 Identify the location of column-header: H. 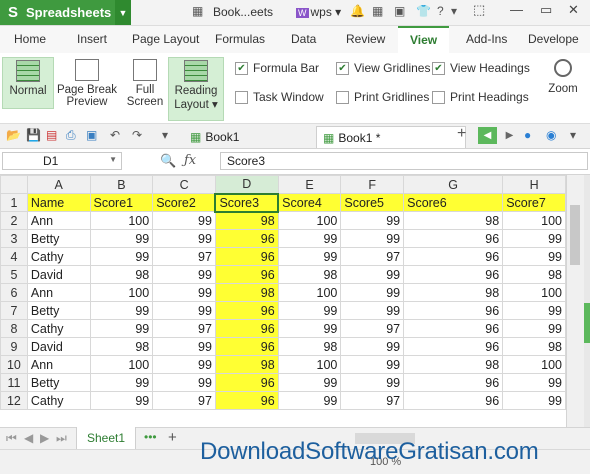
(534, 184).